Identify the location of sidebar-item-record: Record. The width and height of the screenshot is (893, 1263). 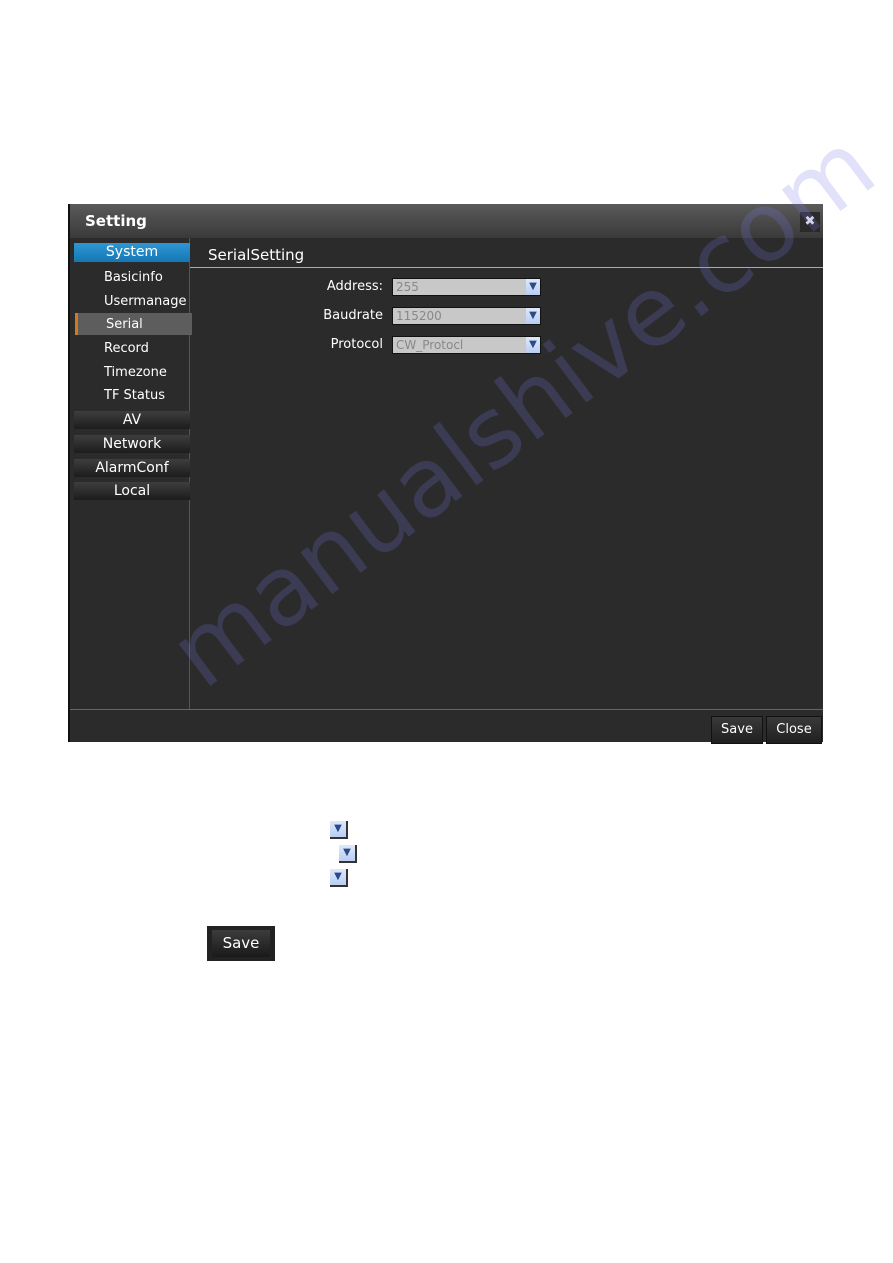
(126, 348).